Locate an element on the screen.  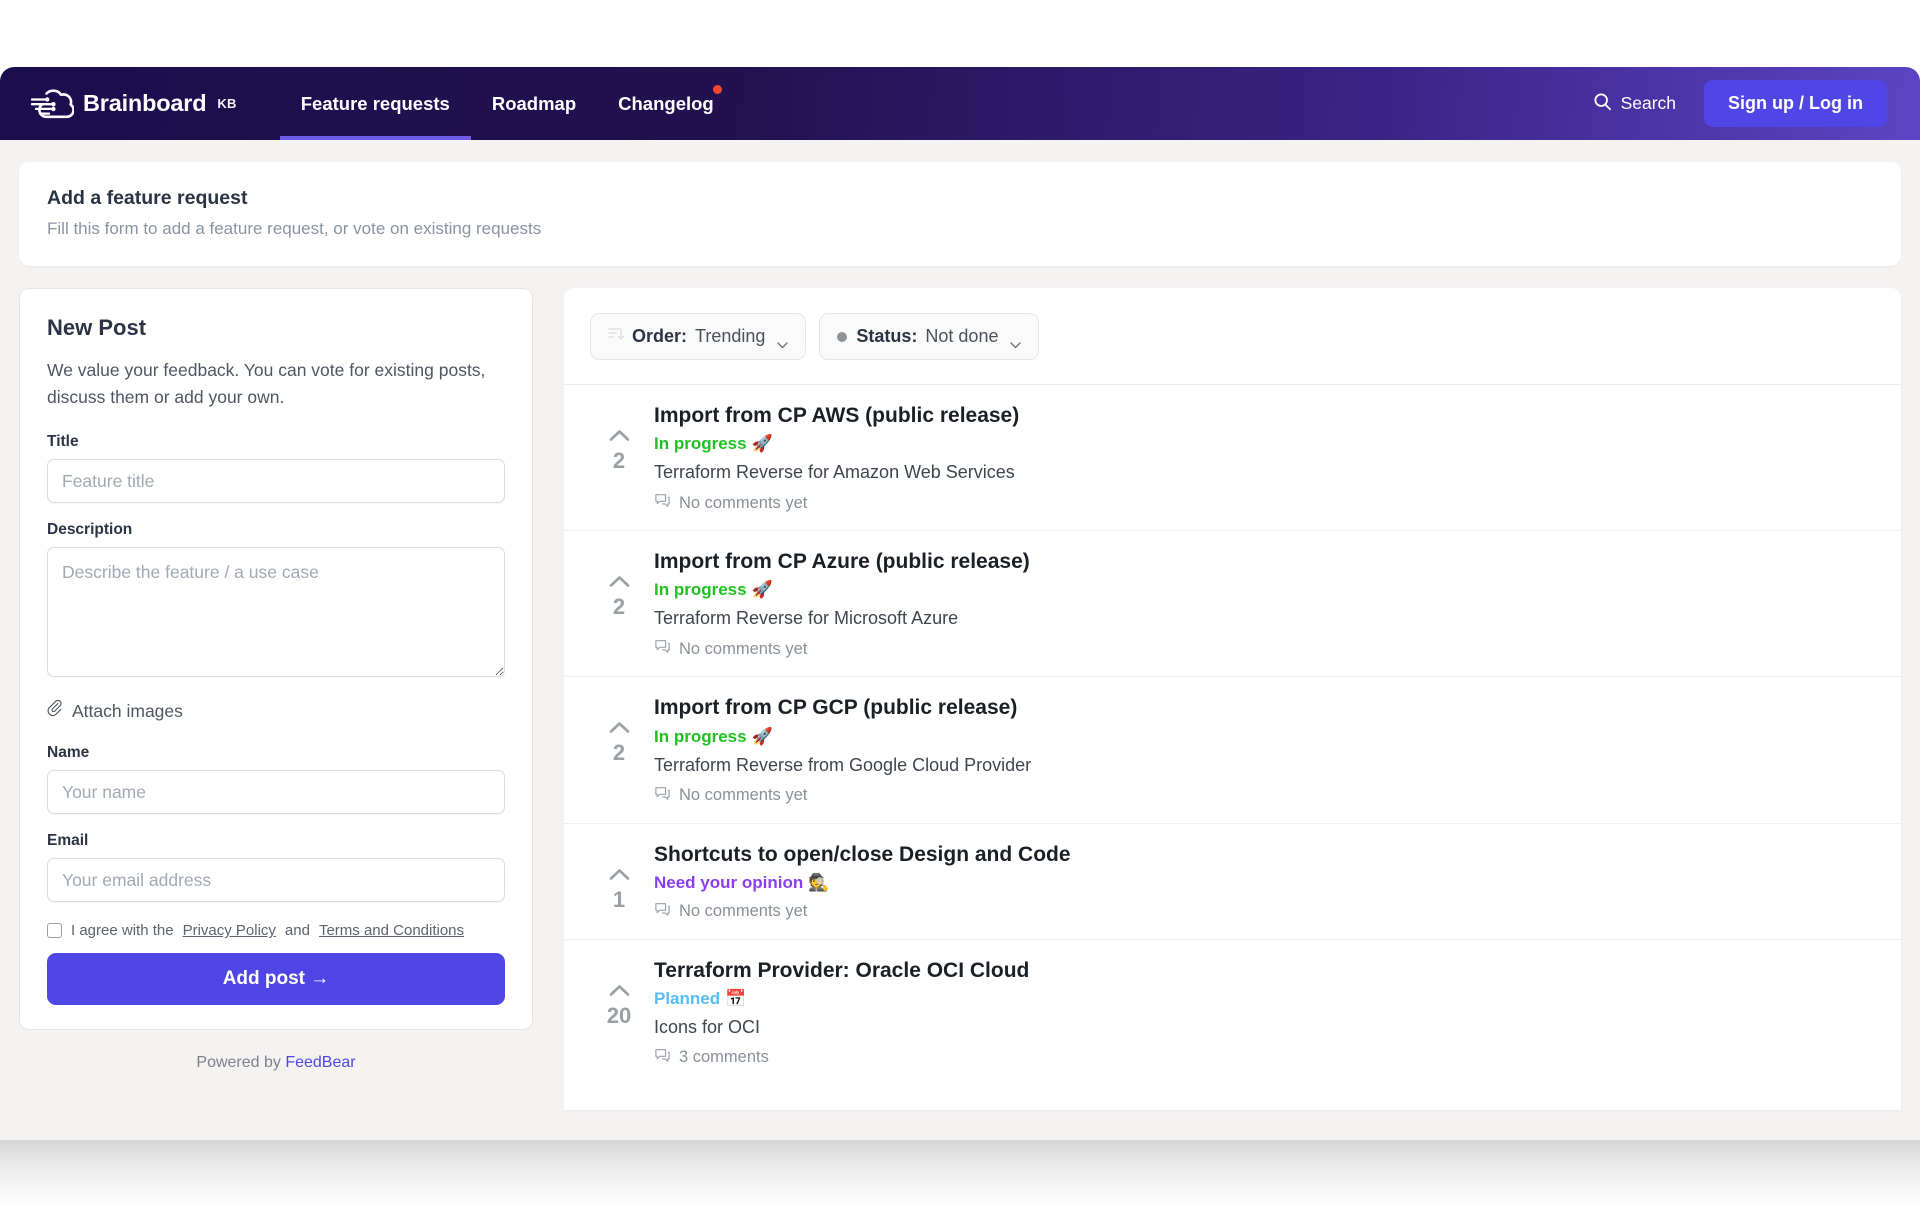
page-bottom-fade is located at coordinates (960, 1176).